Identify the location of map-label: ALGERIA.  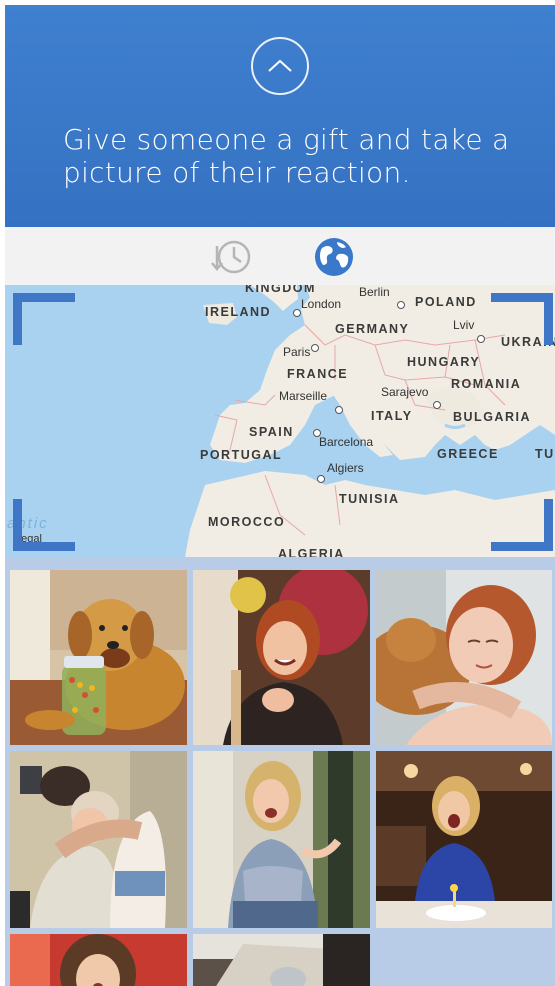
(311, 552).